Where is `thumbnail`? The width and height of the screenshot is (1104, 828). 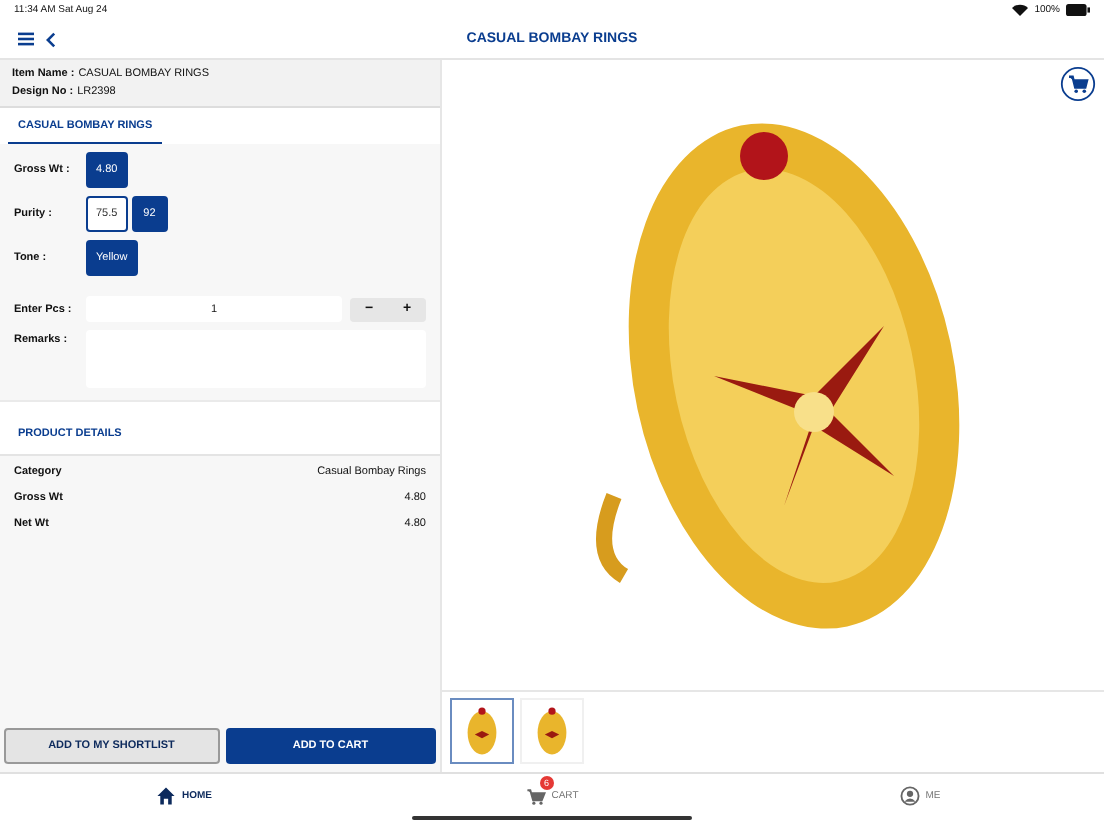
thumbnail is located at coordinates (482, 731).